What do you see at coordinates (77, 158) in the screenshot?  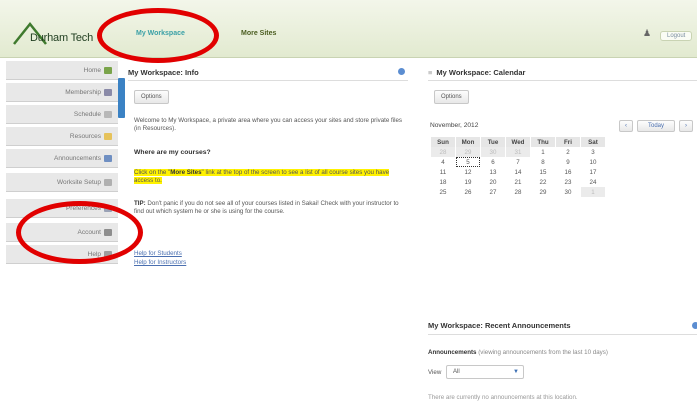 I see `sidebar-item-label: Announcements` at bounding box center [77, 158].